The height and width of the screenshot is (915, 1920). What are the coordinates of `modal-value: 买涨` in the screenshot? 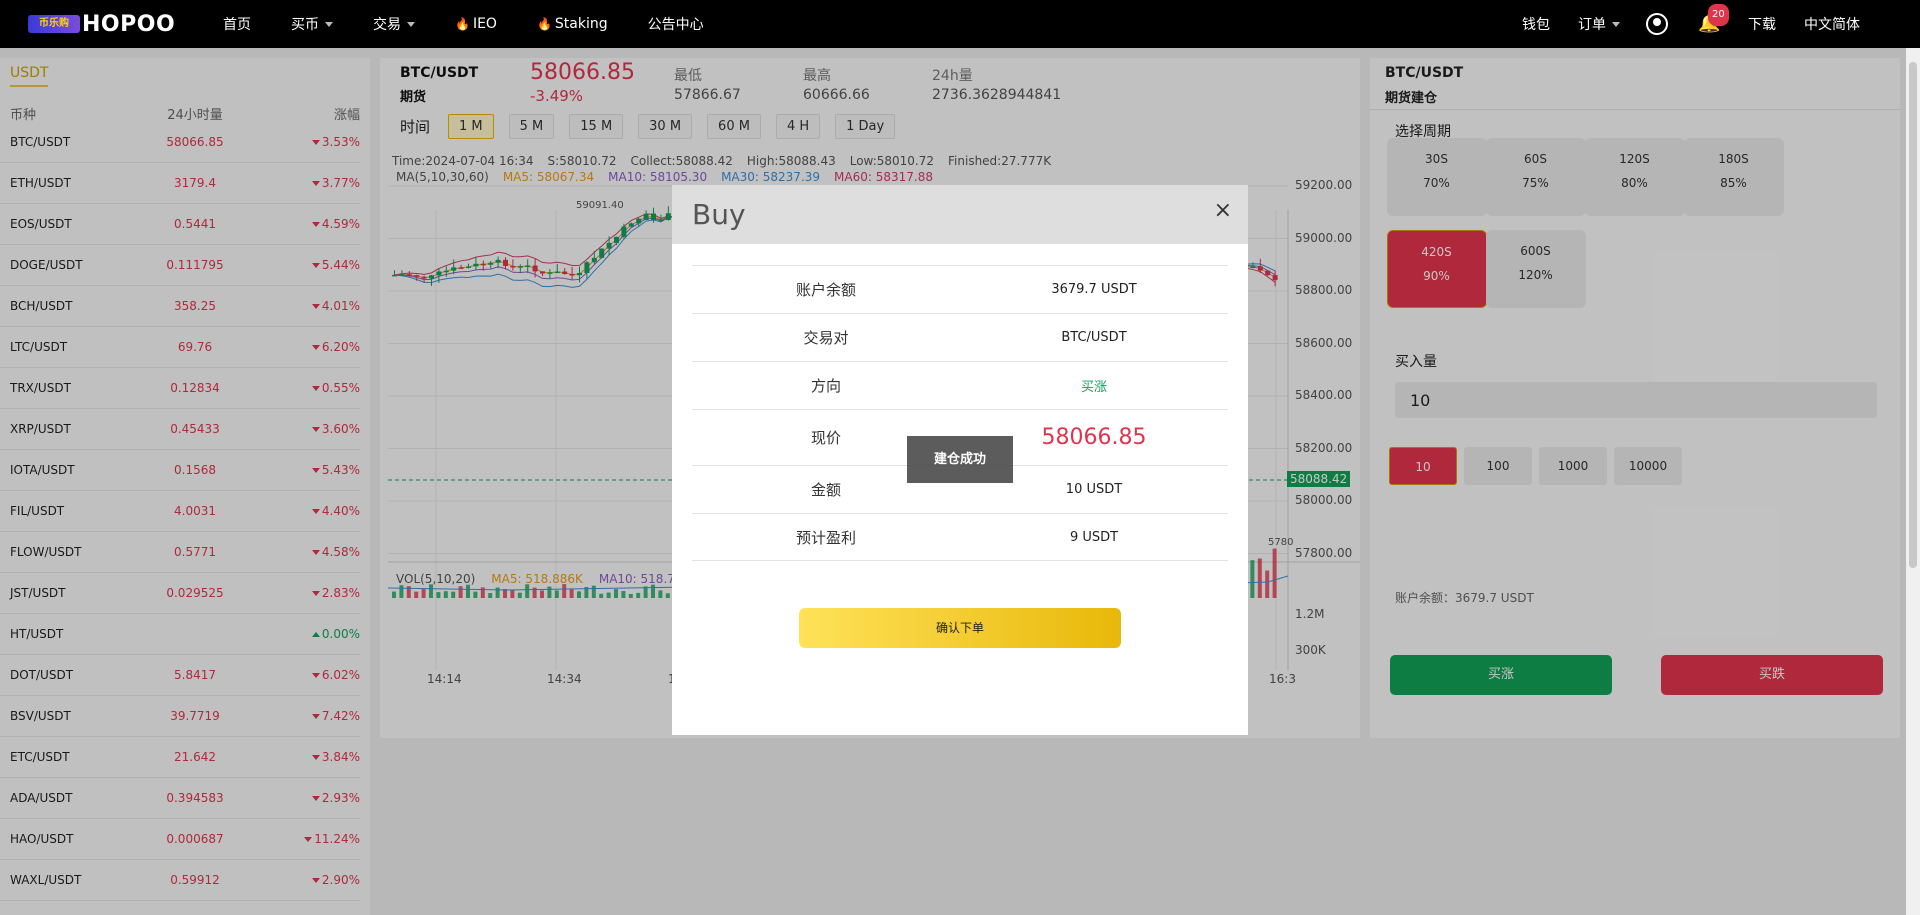 It's located at (1093, 387).